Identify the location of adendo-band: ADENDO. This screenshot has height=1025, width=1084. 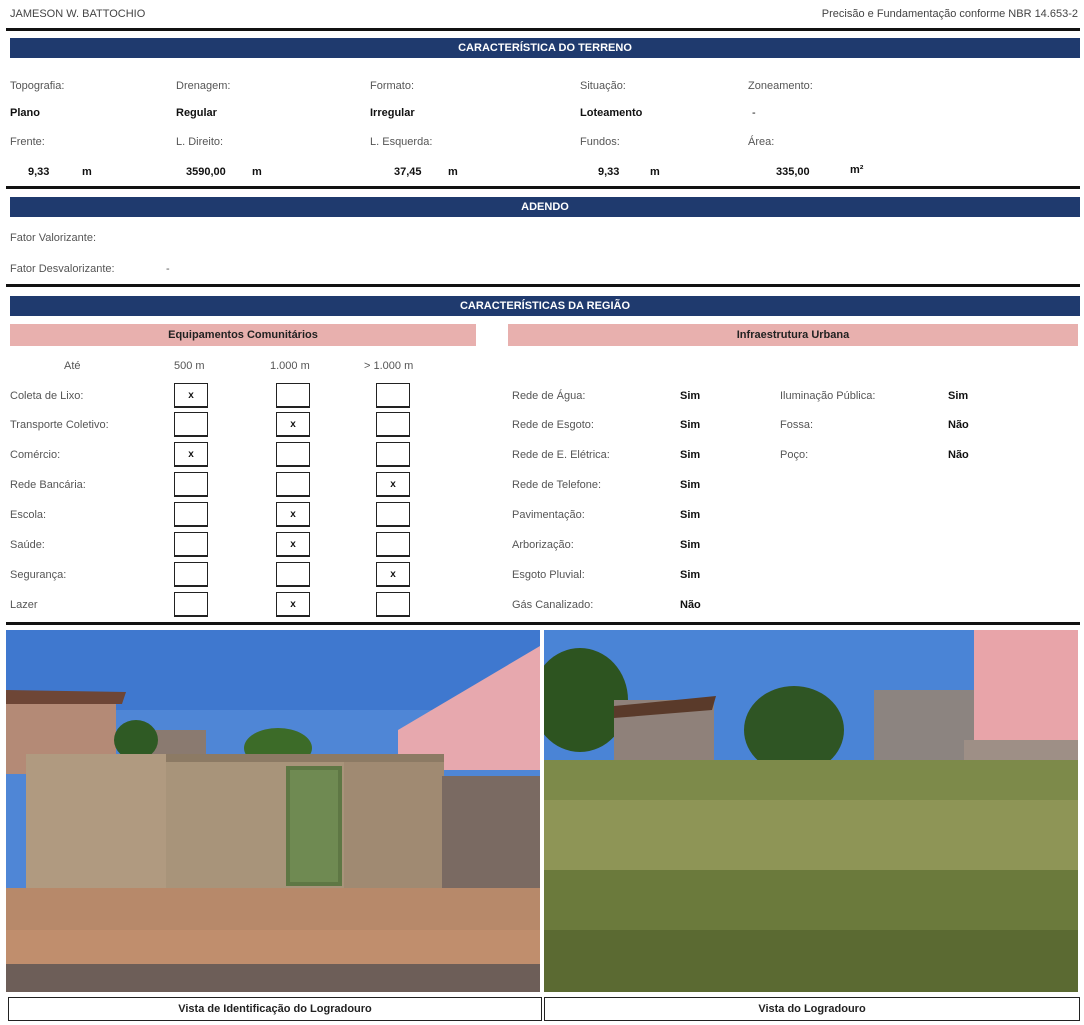
(545, 207).